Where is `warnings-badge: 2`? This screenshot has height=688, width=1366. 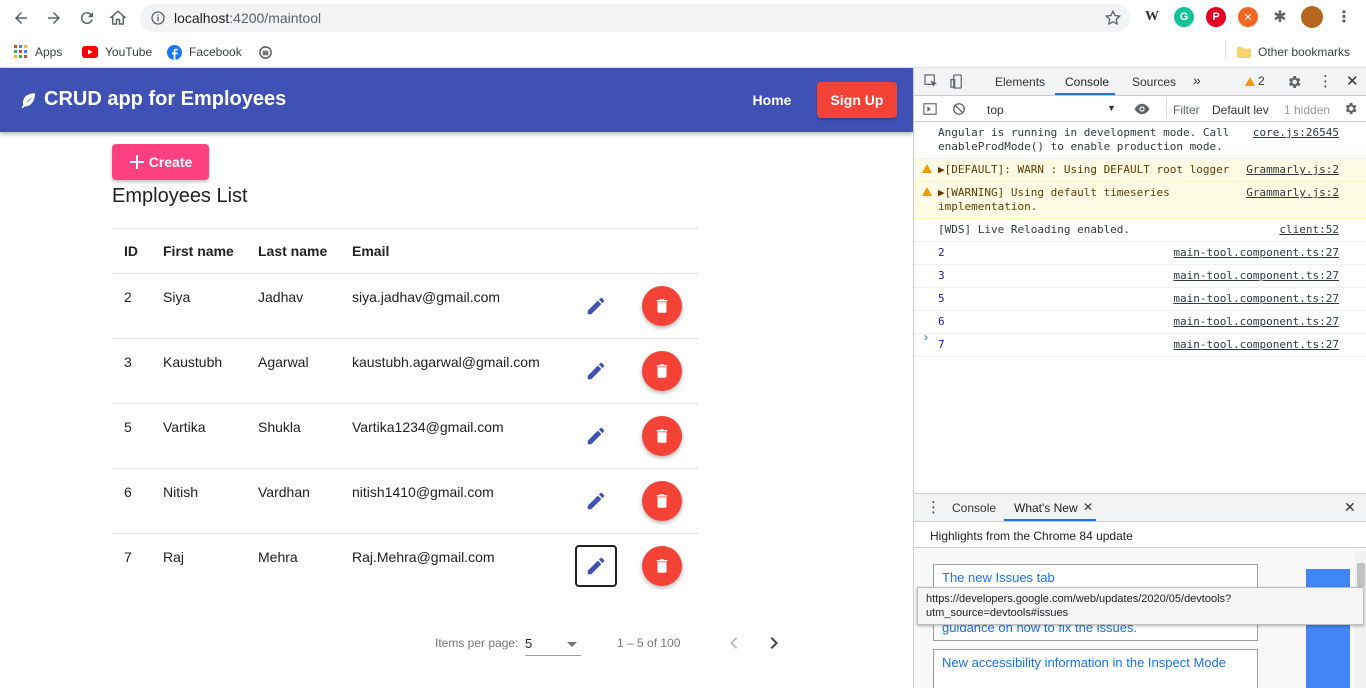 warnings-badge: 2 is located at coordinates (1255, 81).